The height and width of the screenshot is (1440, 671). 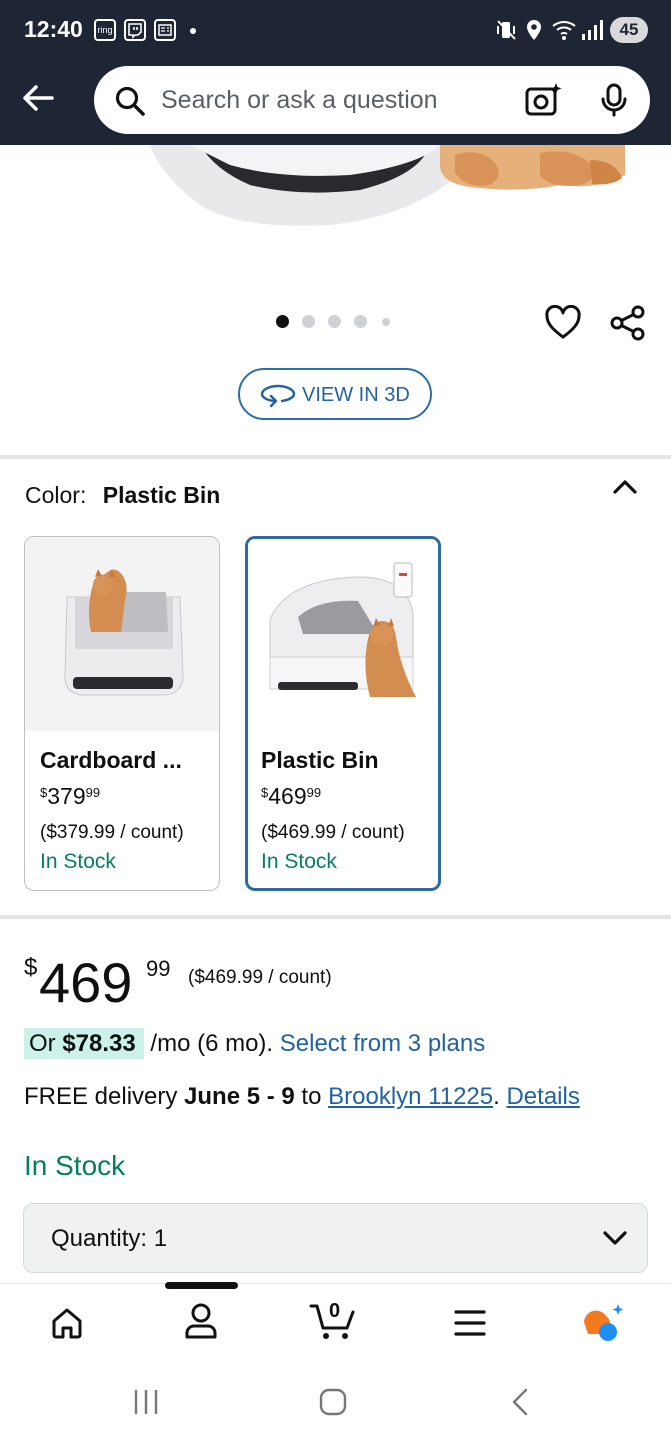 I want to click on carousel-dot-active, so click(x=282, y=321).